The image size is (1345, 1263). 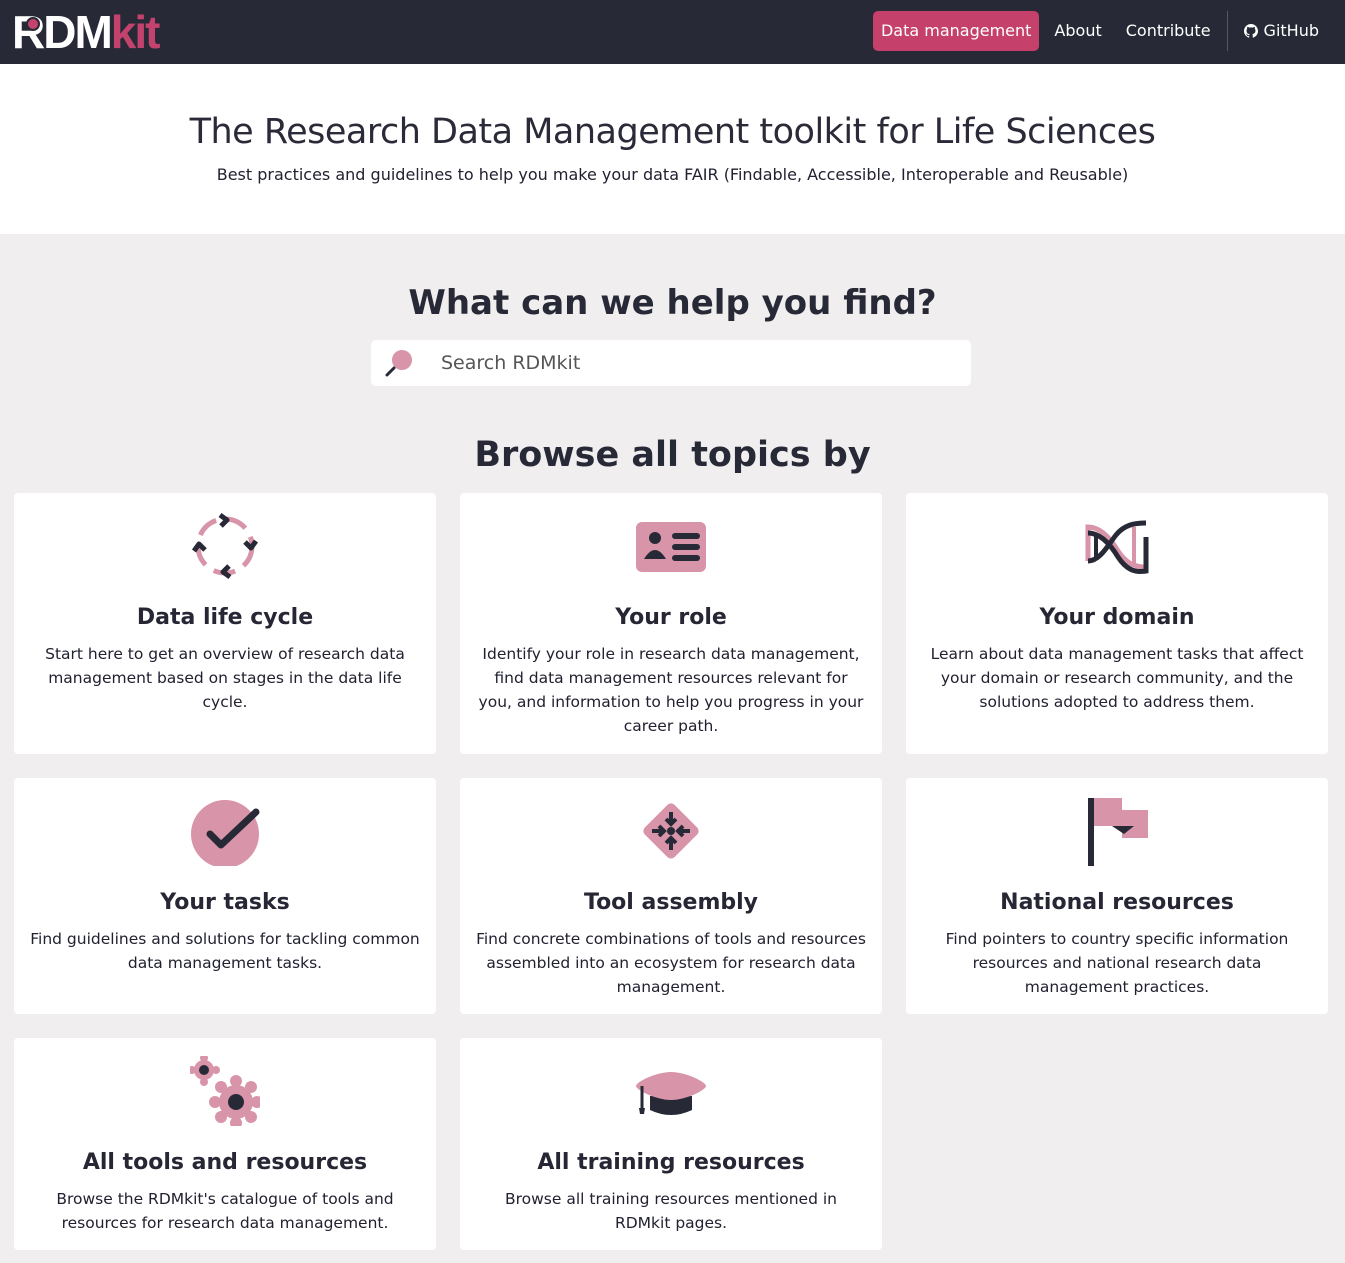 What do you see at coordinates (225, 617) in the screenshot?
I see `card-title: Data life cycle` at bounding box center [225, 617].